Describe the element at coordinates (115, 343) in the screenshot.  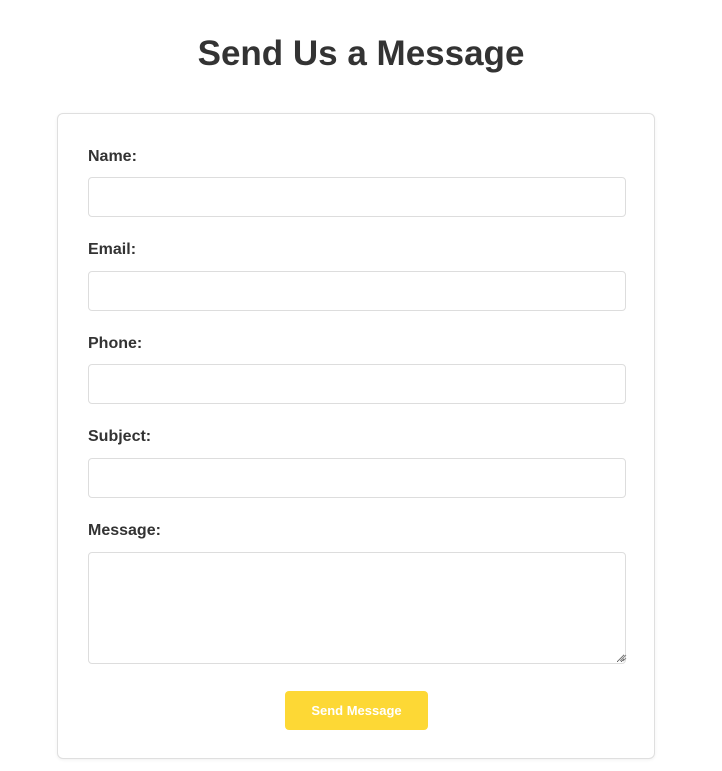
I see `phone-label: Phone:` at that location.